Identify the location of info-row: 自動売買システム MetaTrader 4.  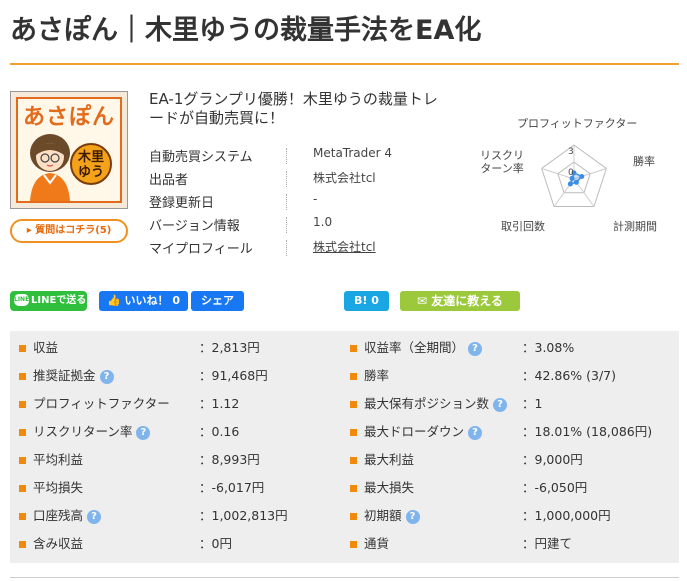
(299, 156).